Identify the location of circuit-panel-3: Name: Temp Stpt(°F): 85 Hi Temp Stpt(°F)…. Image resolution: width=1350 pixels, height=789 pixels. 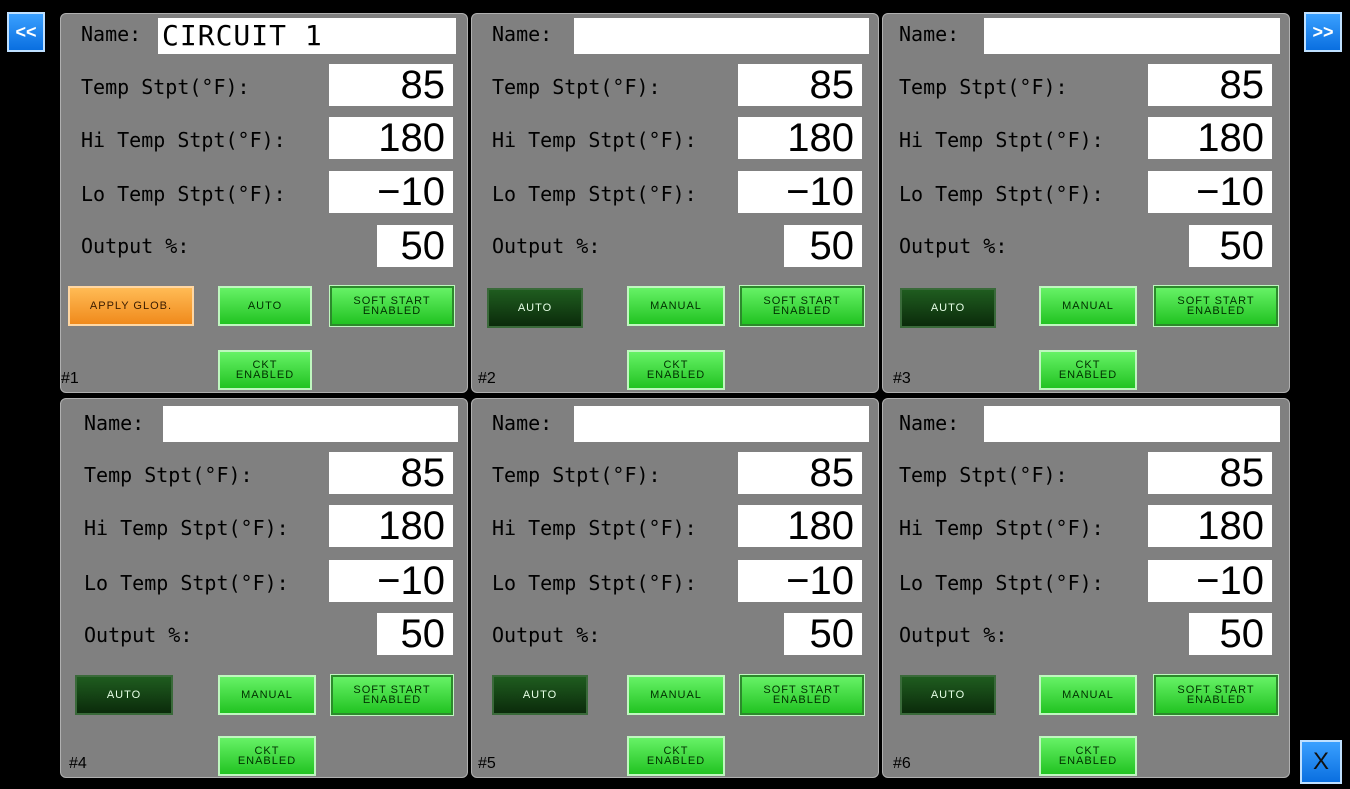
(1086, 203).